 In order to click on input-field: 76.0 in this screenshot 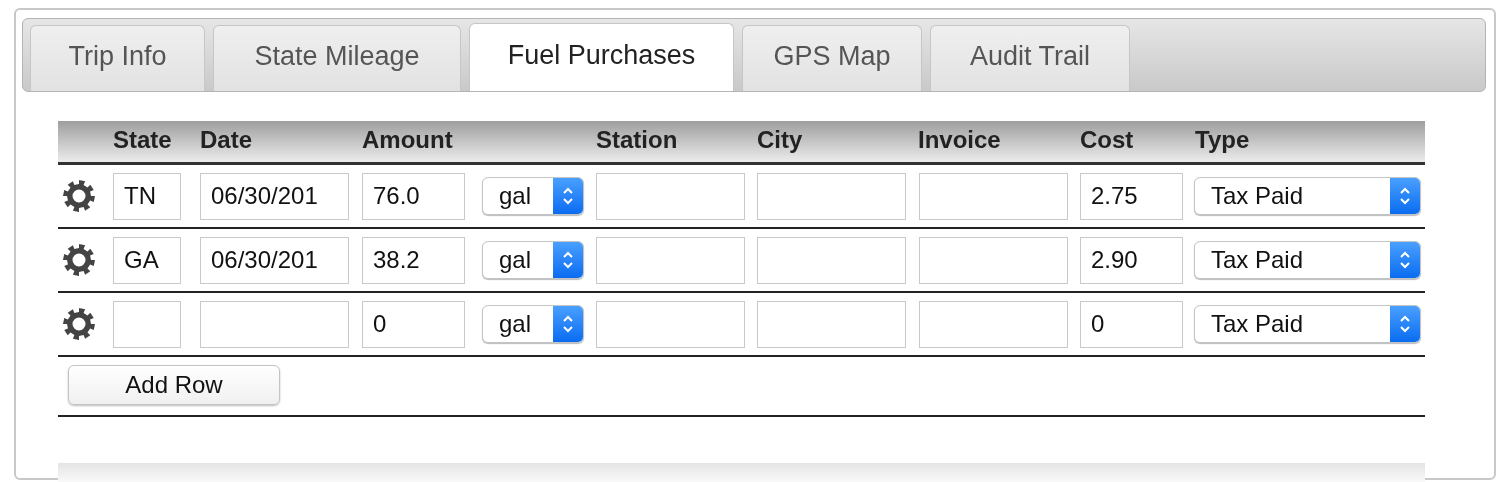, I will do `click(413, 196)`.